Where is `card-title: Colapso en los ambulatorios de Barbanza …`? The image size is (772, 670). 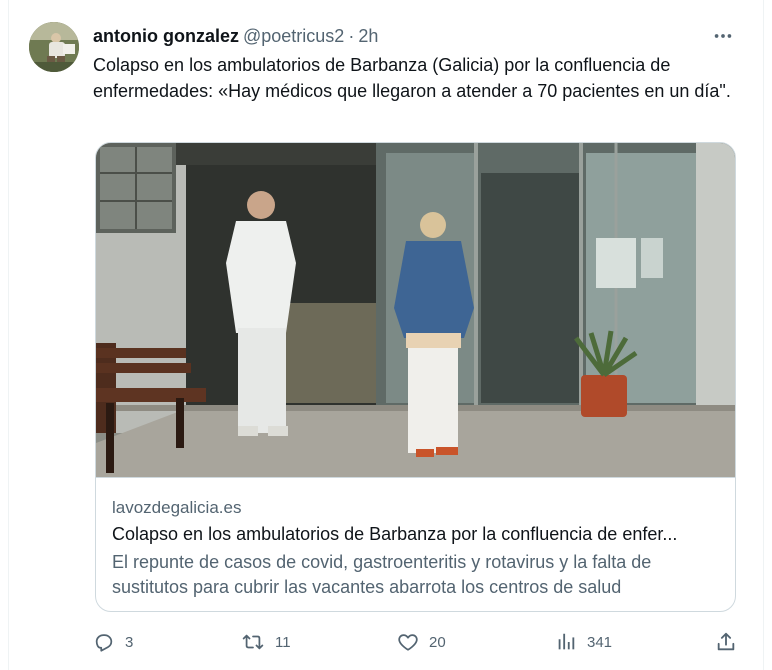 card-title: Colapso en los ambulatorios de Barbanza … is located at coordinates (395, 534).